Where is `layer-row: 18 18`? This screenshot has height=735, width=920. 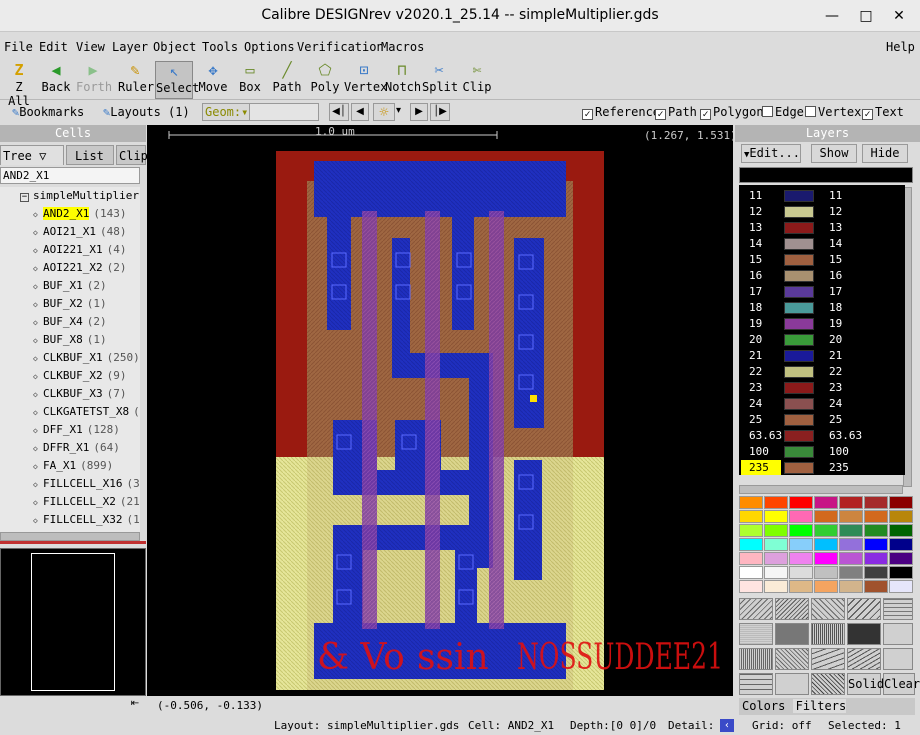 layer-row: 18 18 is located at coordinates (822, 308).